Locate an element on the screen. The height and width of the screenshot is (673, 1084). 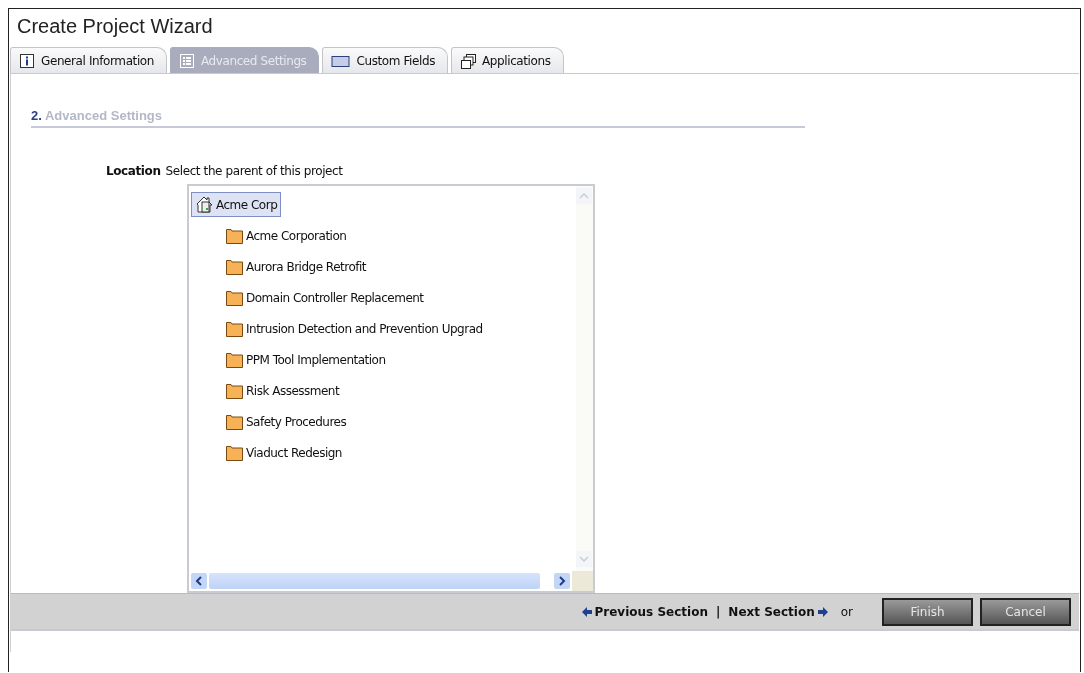
tree-item: Risk Assessment is located at coordinates (282, 390).